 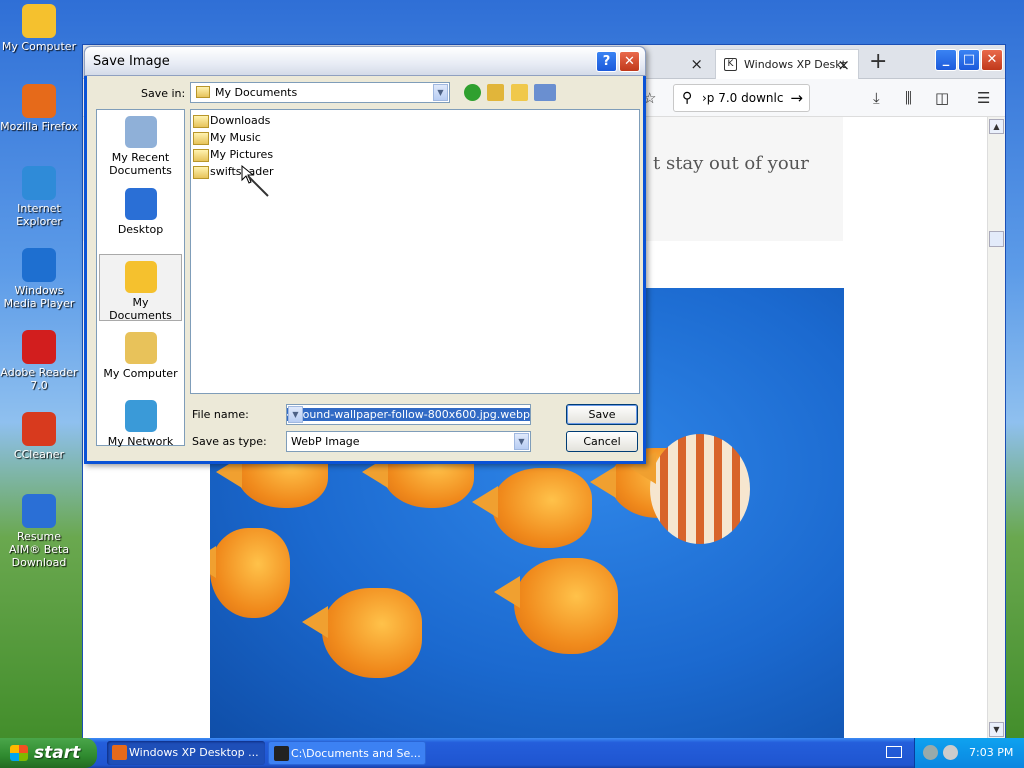 What do you see at coordinates (996, 126) in the screenshot?
I see `scroll-up-button: ▲` at bounding box center [996, 126].